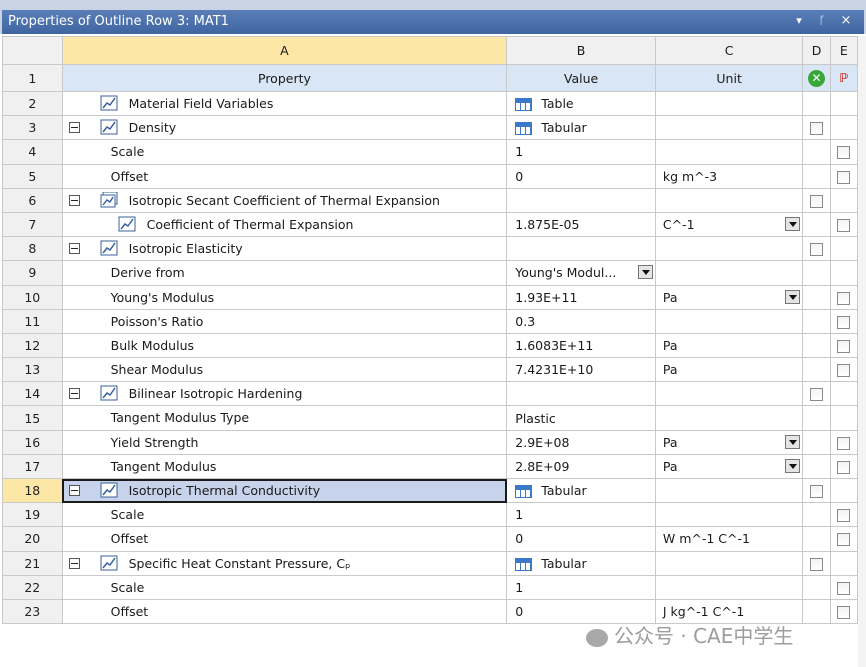  Describe the element at coordinates (32, 50) in the screenshot. I see `corner-cell` at that location.